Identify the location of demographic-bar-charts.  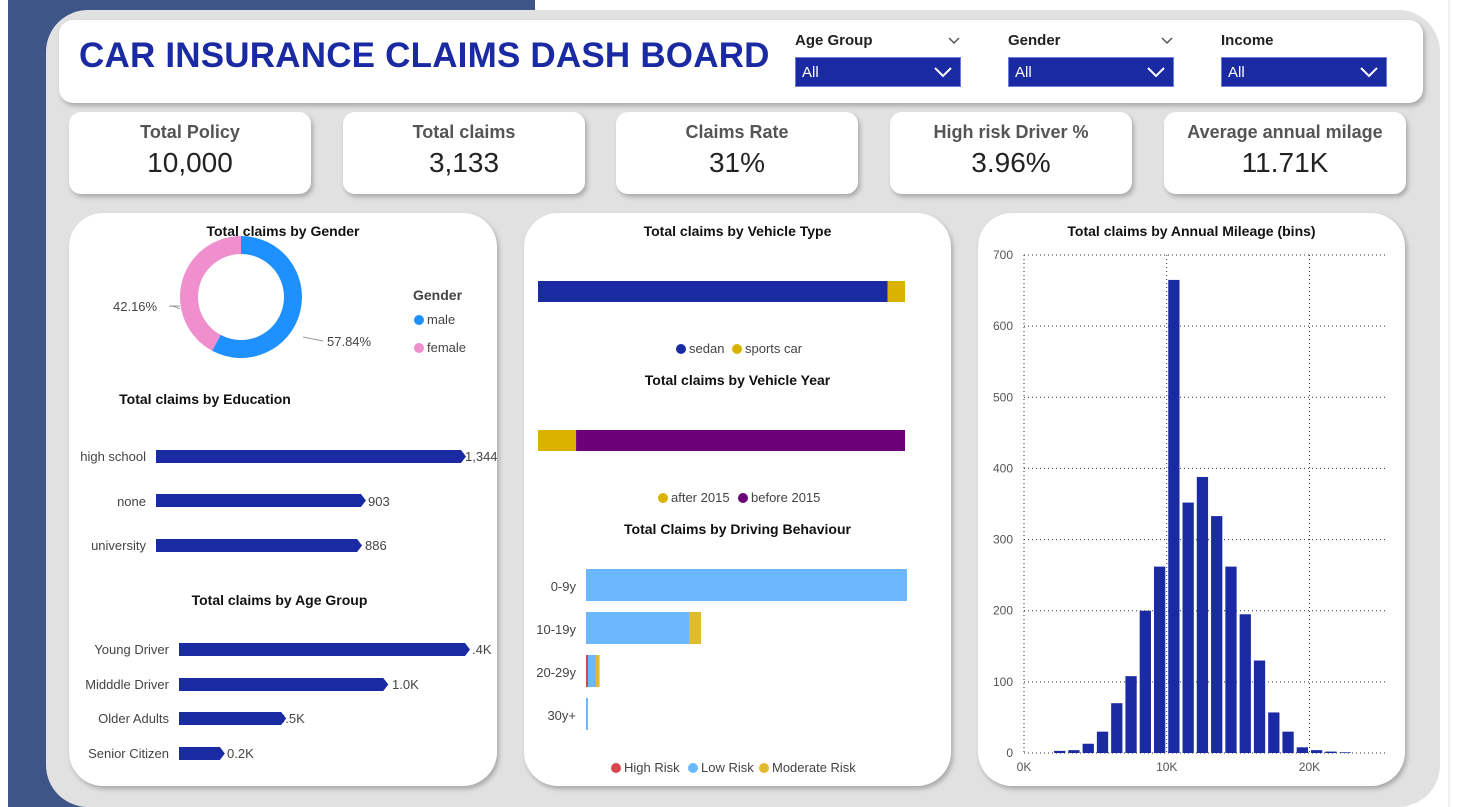
(313, 605).